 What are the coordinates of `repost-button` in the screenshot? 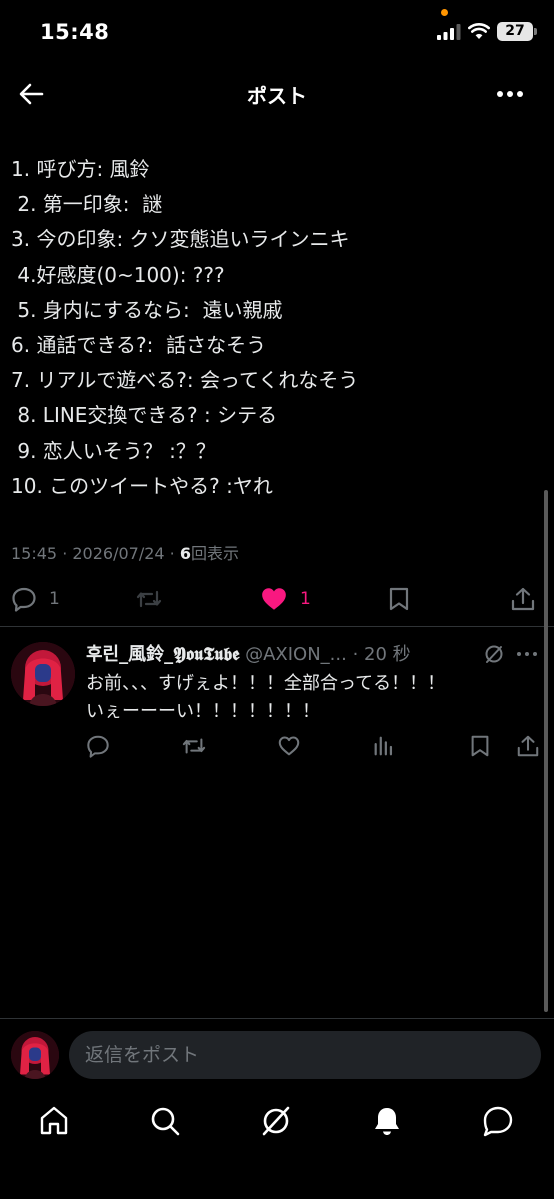 It's located at (149, 599).